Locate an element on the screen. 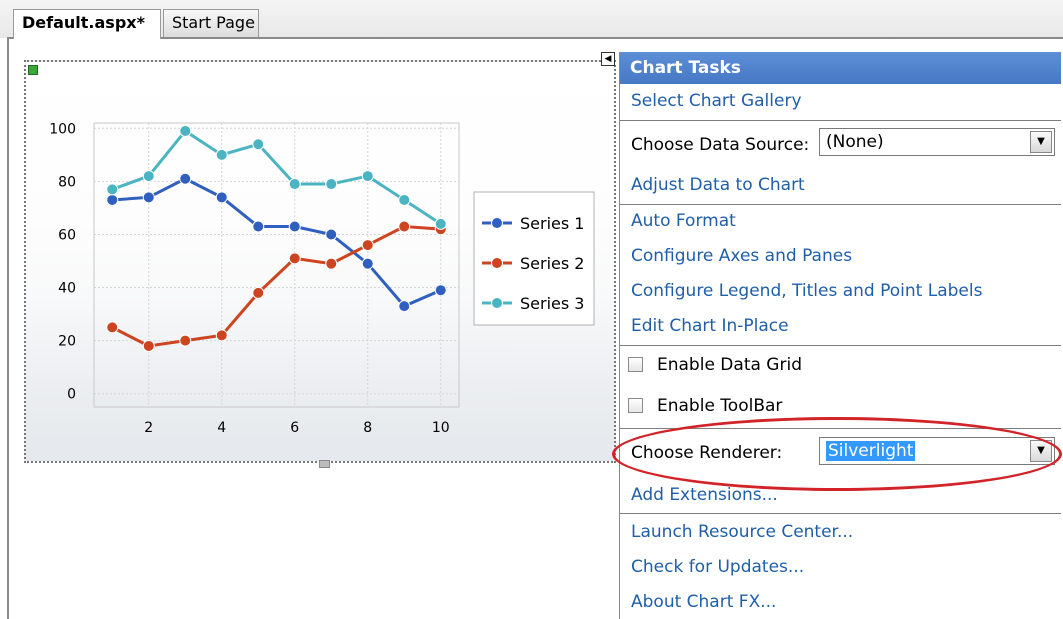  data-source-select: (None) ▼ is located at coordinates (937, 142).